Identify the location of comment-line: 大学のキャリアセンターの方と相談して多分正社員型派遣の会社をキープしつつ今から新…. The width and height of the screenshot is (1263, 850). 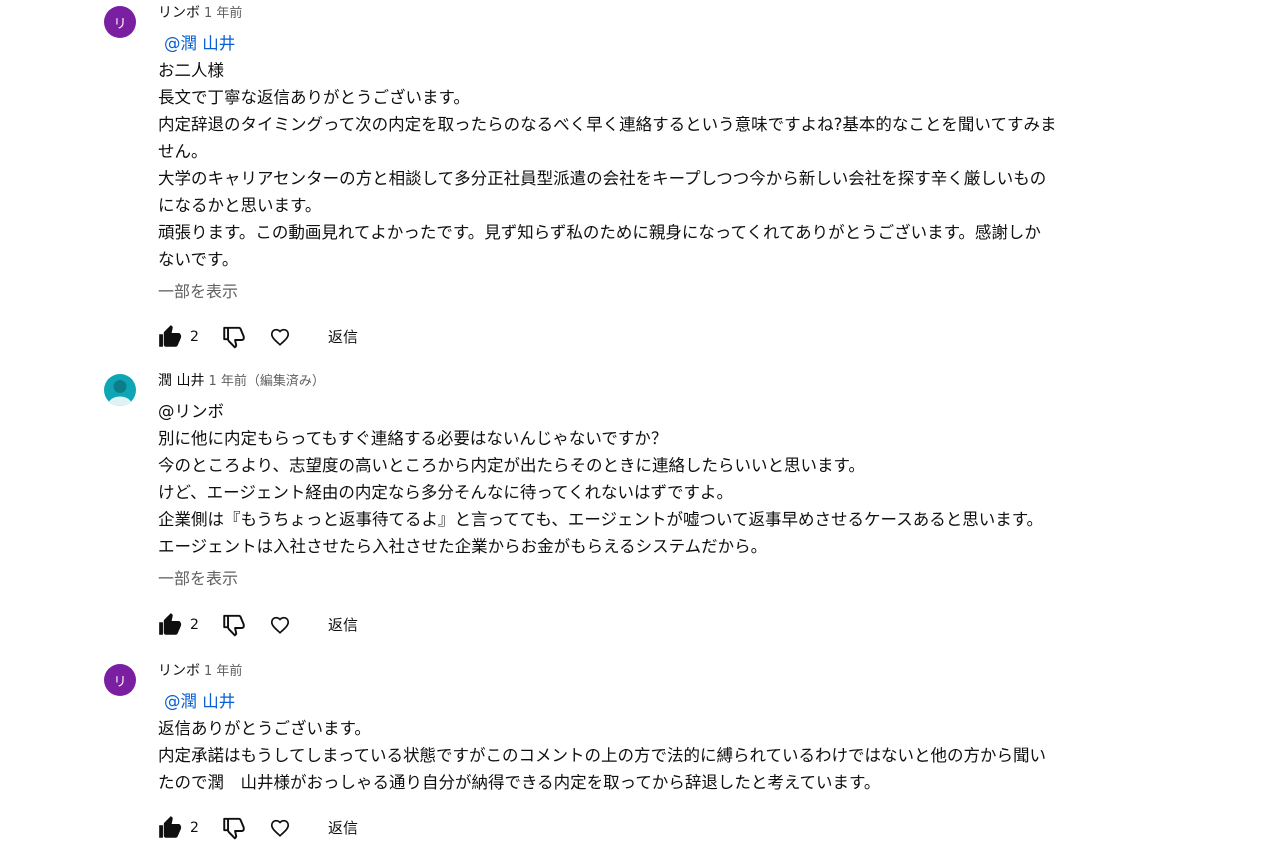
(602, 178).